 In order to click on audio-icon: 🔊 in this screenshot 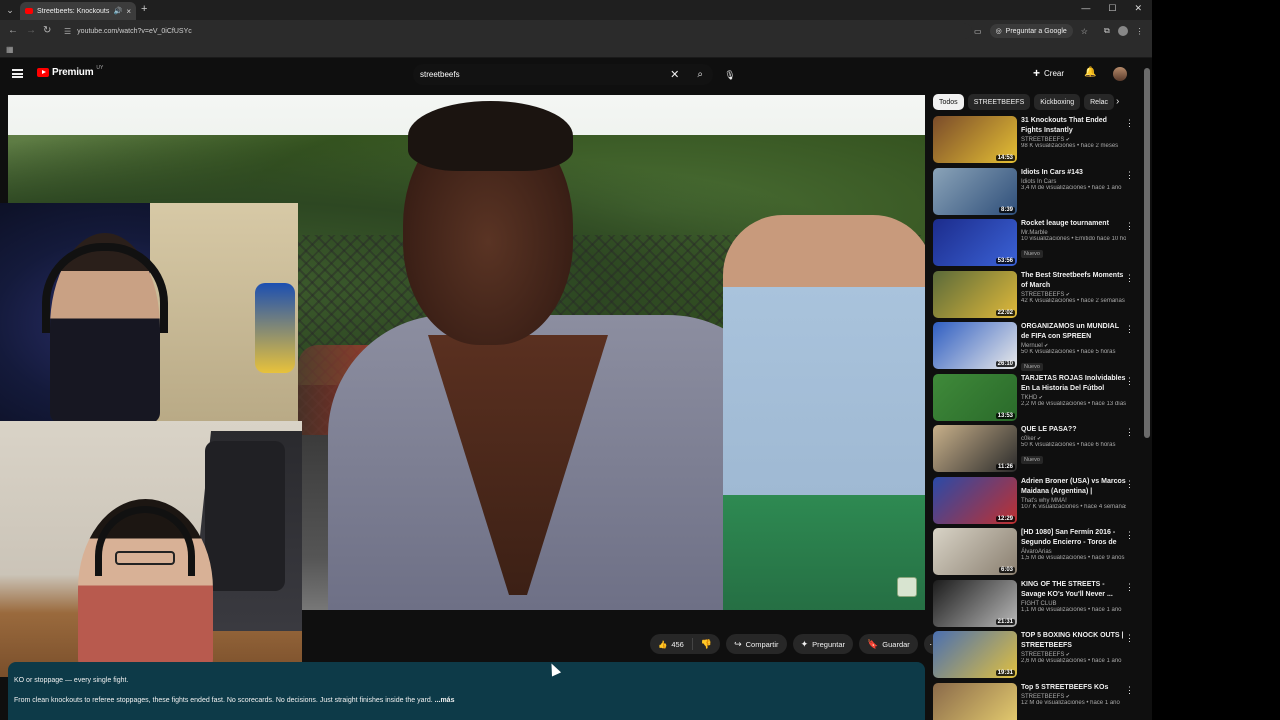, I will do `click(118, 11)`.